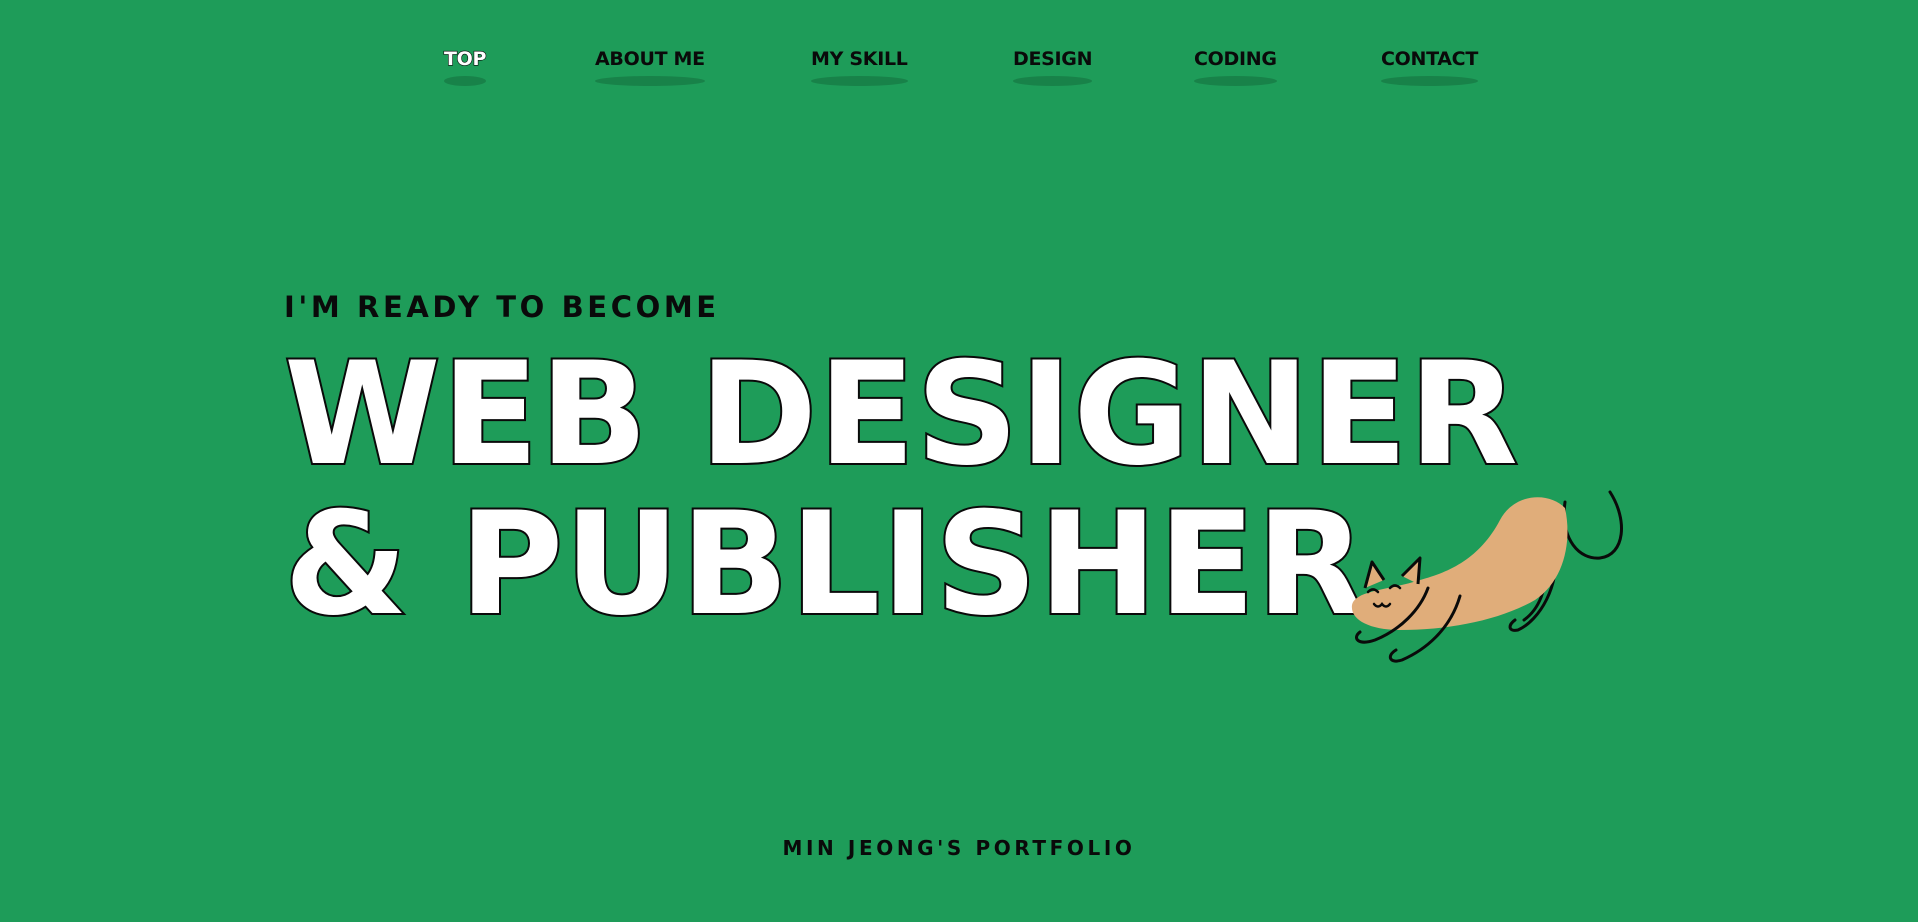 The height and width of the screenshot is (922, 1918). I want to click on nav-item-label: MY SKILL, so click(859, 59).